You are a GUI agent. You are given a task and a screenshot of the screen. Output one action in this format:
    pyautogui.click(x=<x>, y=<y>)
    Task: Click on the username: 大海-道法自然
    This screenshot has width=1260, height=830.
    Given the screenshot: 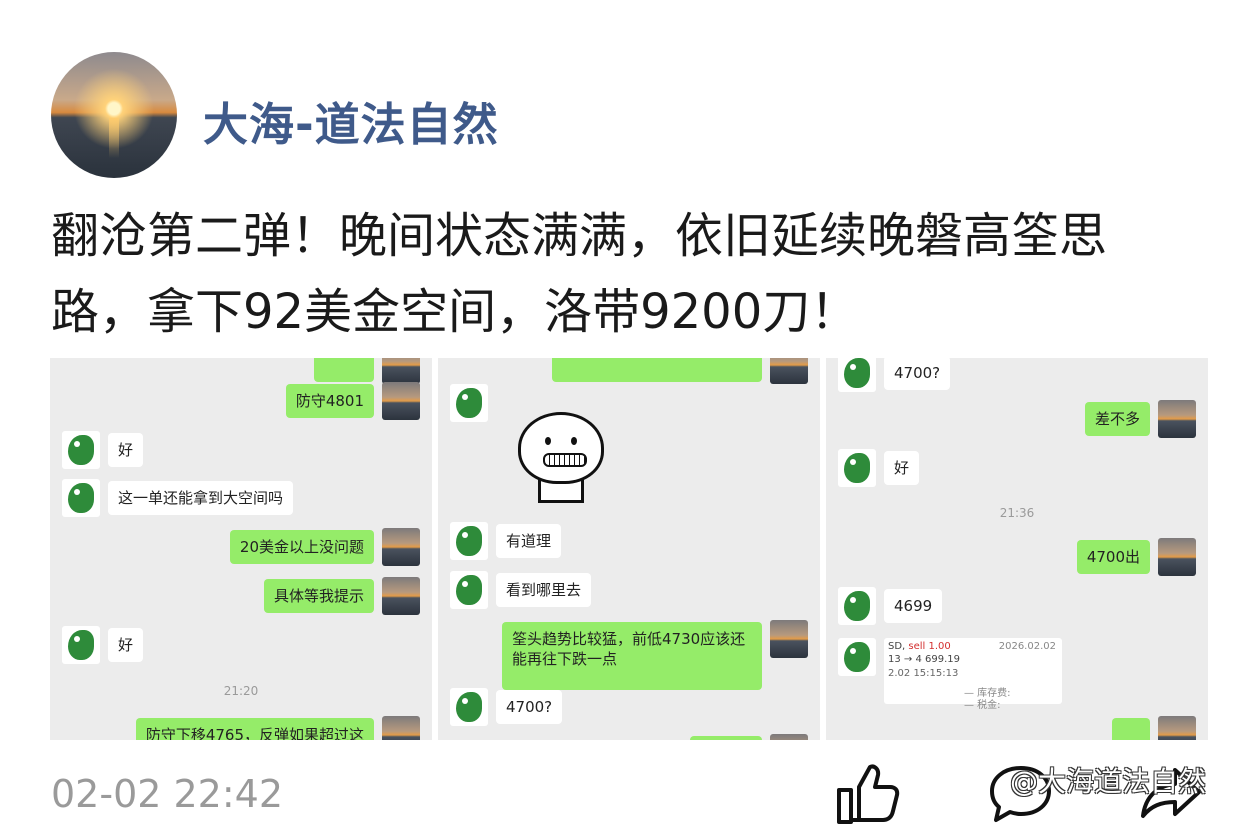 What is the action you would take?
    pyautogui.click(x=351, y=120)
    